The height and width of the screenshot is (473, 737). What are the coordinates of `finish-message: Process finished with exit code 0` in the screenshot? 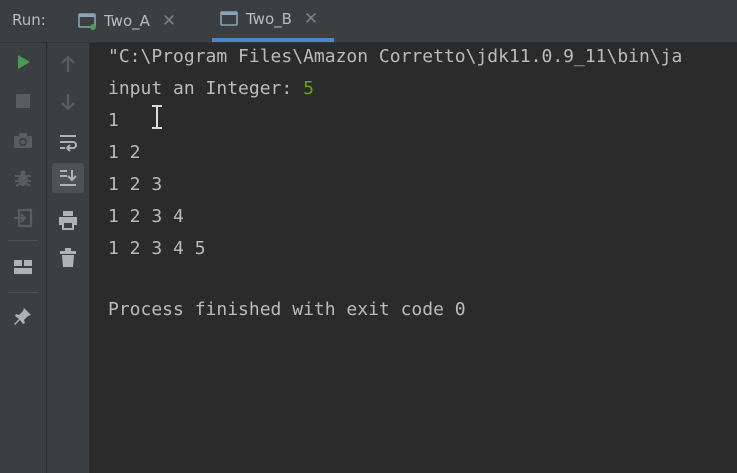 It's located at (287, 309).